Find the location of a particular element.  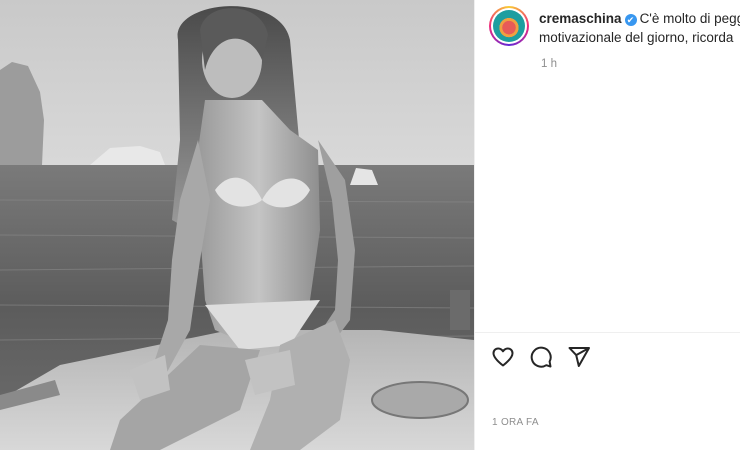

avatar is located at coordinates (509, 26).